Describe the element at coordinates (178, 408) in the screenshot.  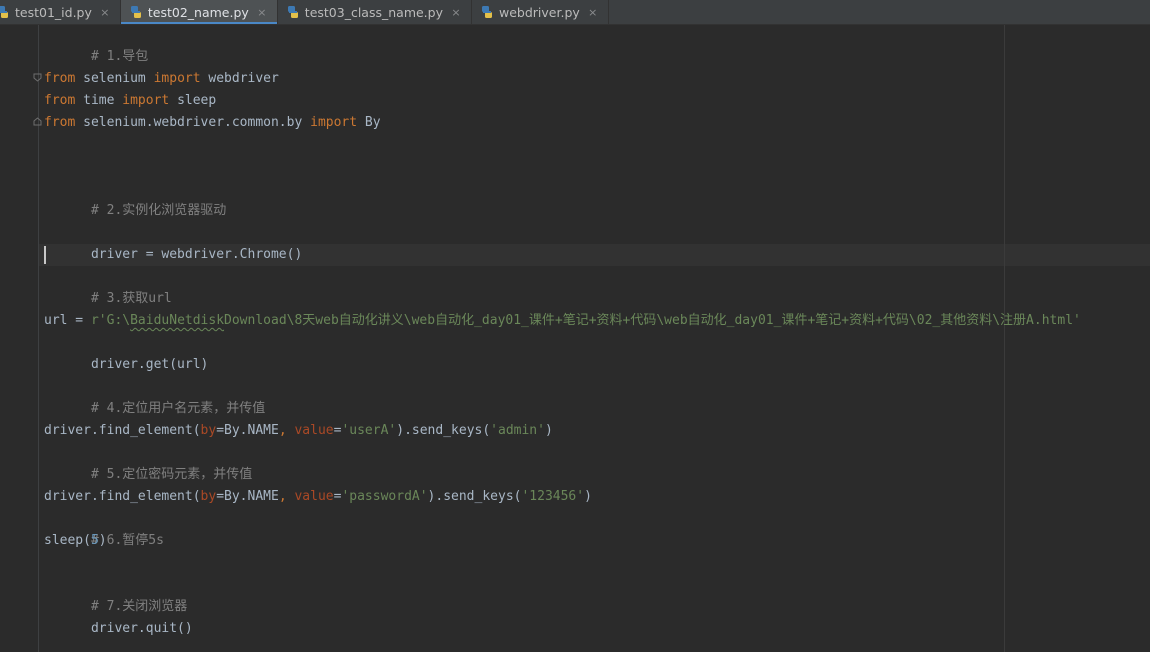
I see `comment: # 4.定位用户名元素，并传值` at that location.